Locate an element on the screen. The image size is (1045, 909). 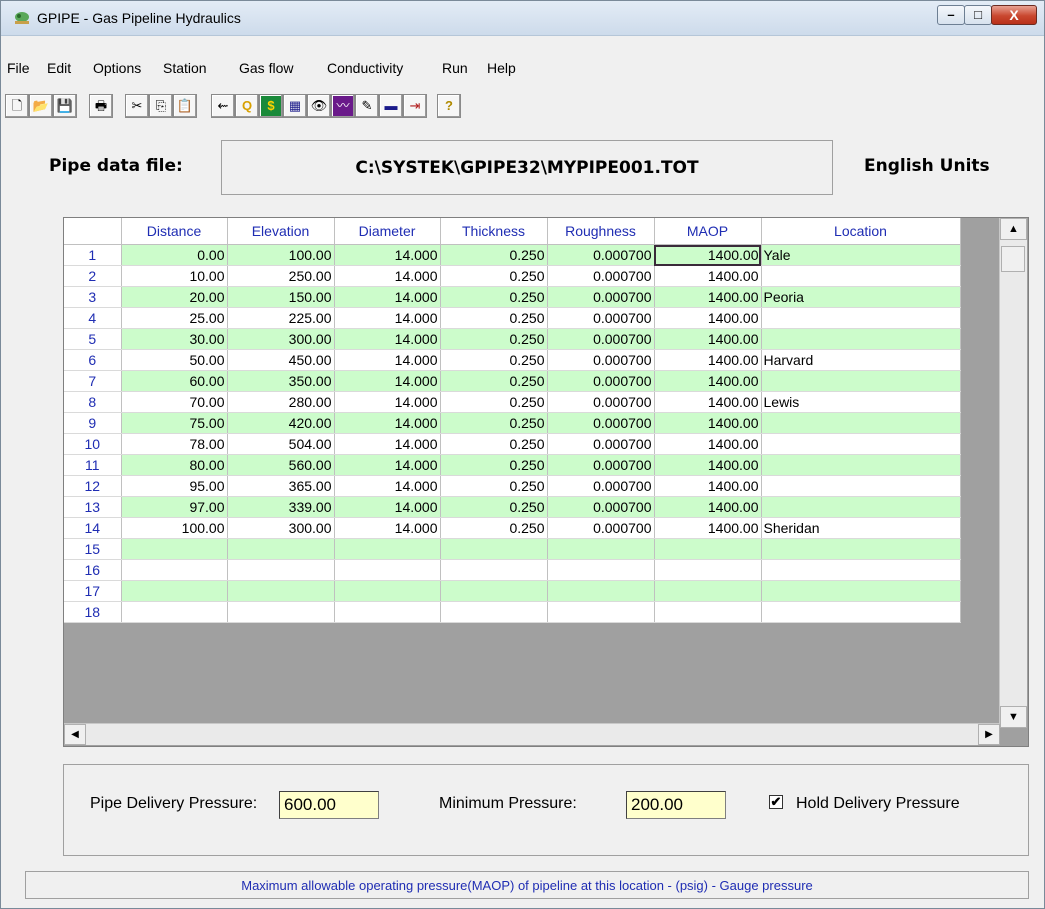
grid-cell-elev: 560.00 is located at coordinates (281, 465).